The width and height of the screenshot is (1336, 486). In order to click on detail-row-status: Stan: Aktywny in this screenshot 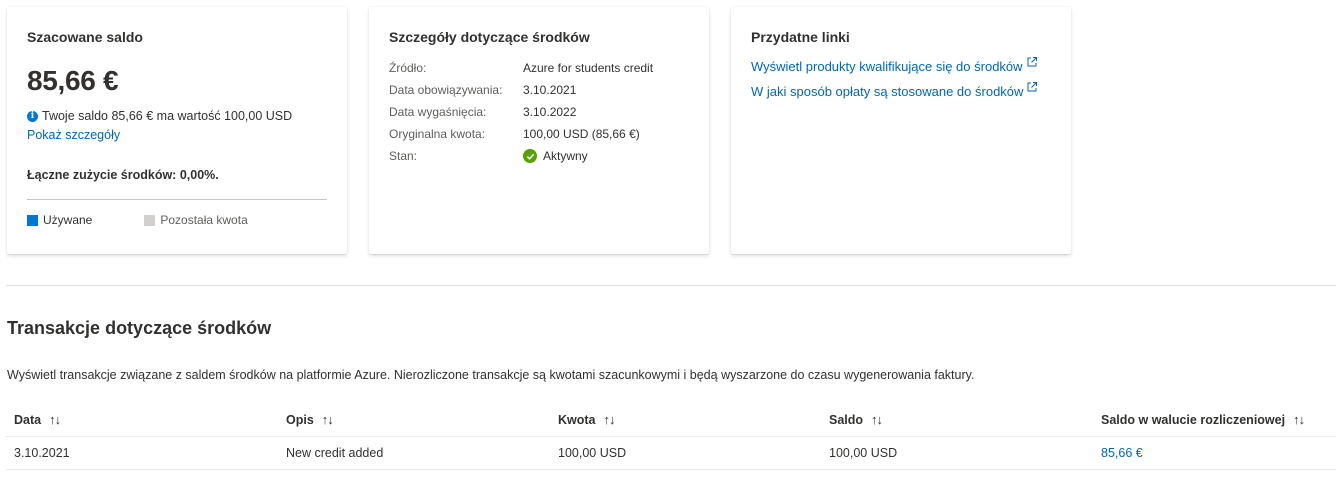, I will do `click(539, 156)`.